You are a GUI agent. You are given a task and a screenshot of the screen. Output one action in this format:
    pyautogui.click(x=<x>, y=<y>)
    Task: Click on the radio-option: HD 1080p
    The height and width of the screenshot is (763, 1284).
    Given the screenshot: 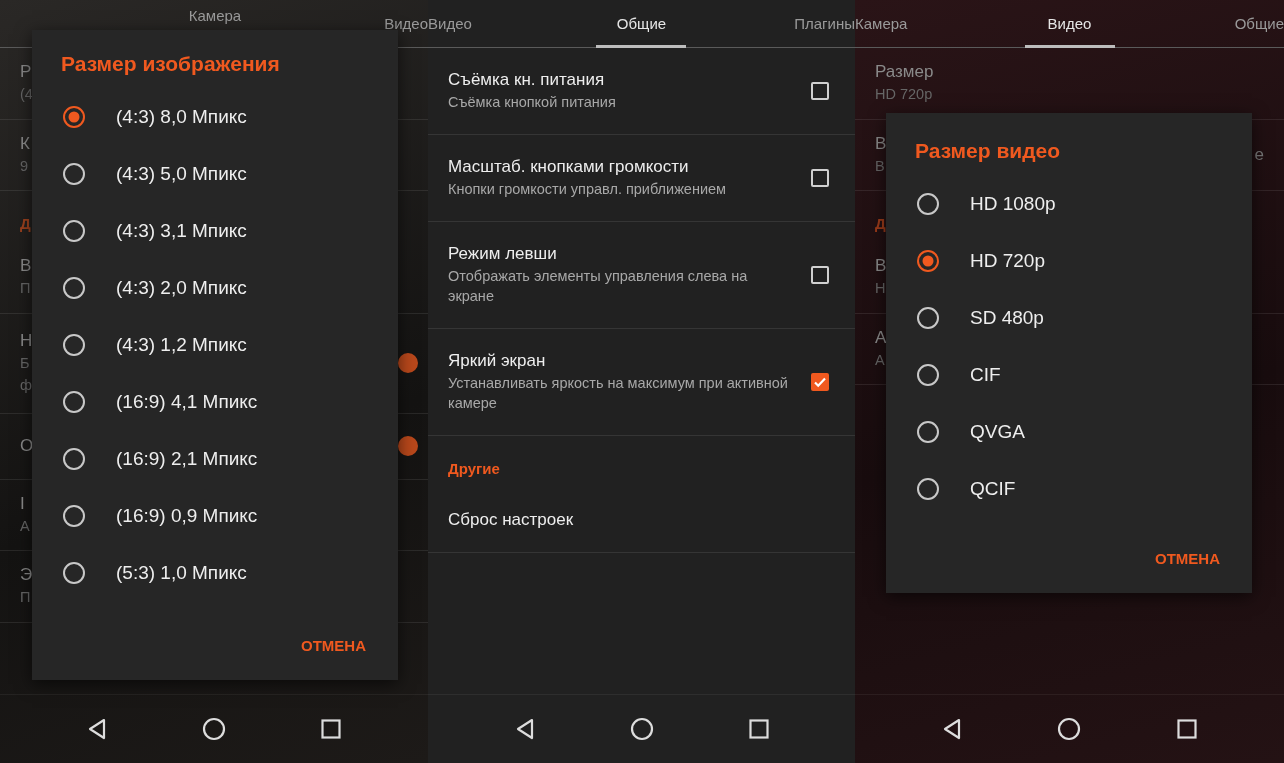 What is the action you would take?
    pyautogui.click(x=1069, y=203)
    